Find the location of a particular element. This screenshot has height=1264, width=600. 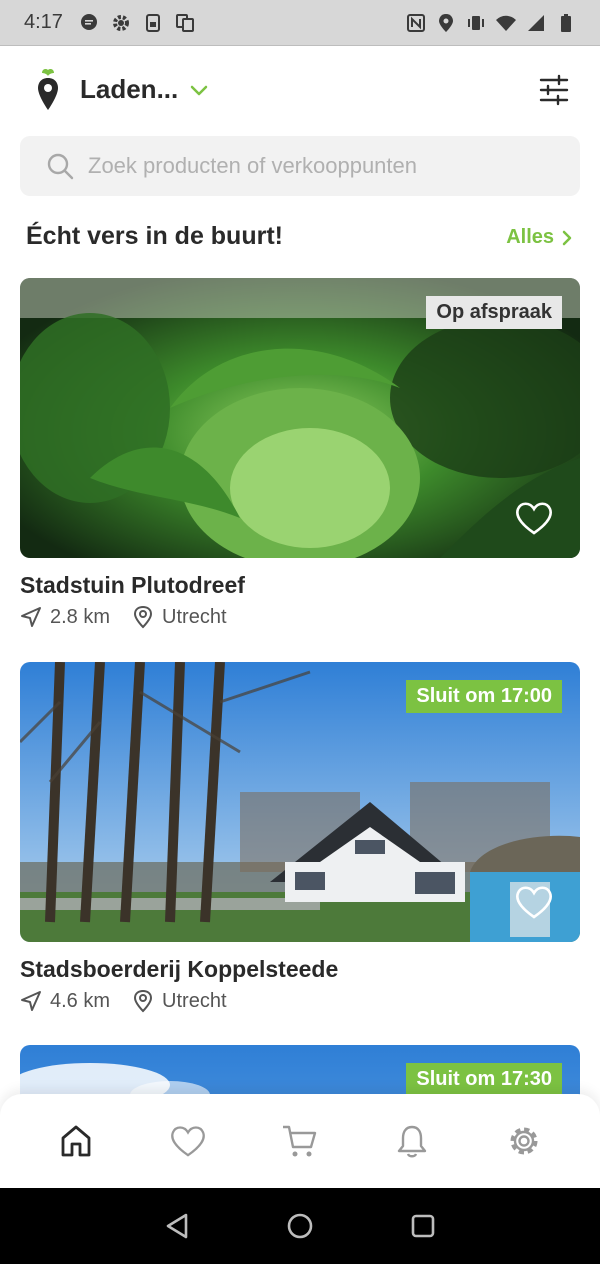

wifi-icon is located at coordinates (506, 23).